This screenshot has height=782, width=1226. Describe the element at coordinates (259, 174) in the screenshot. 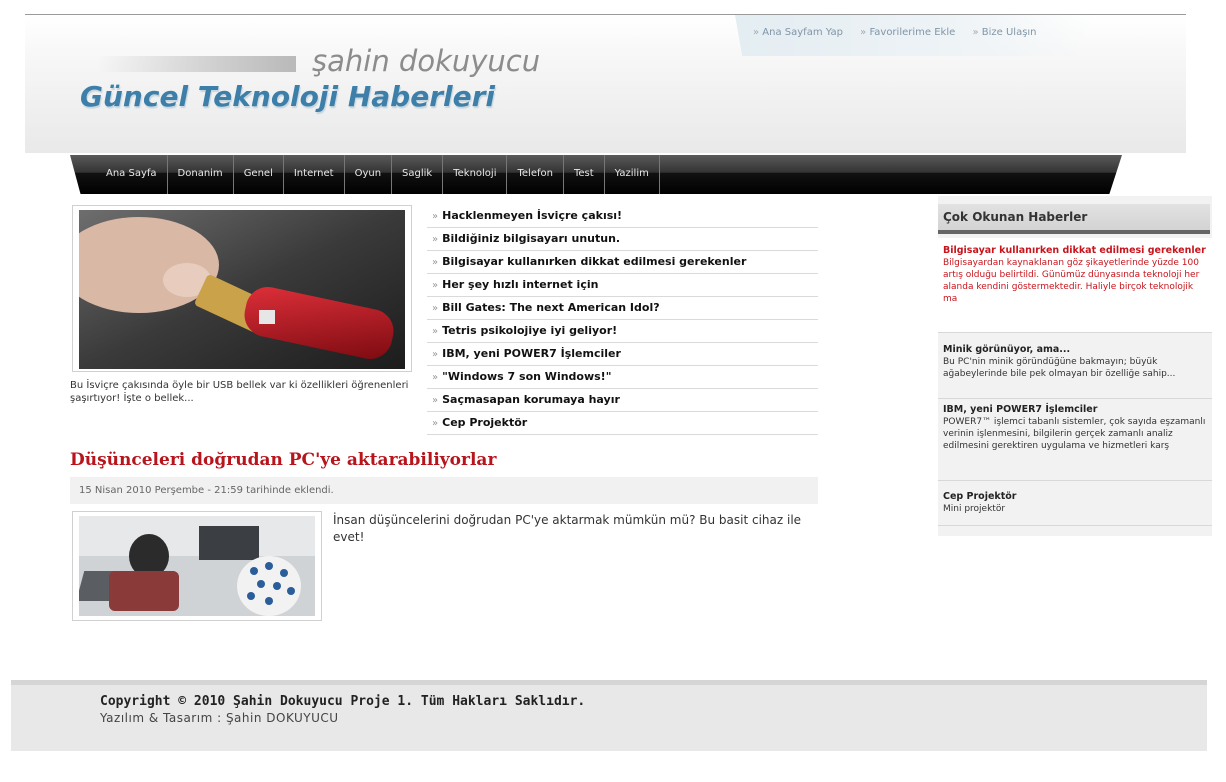

I see `nav-item-genel: Genel` at that location.